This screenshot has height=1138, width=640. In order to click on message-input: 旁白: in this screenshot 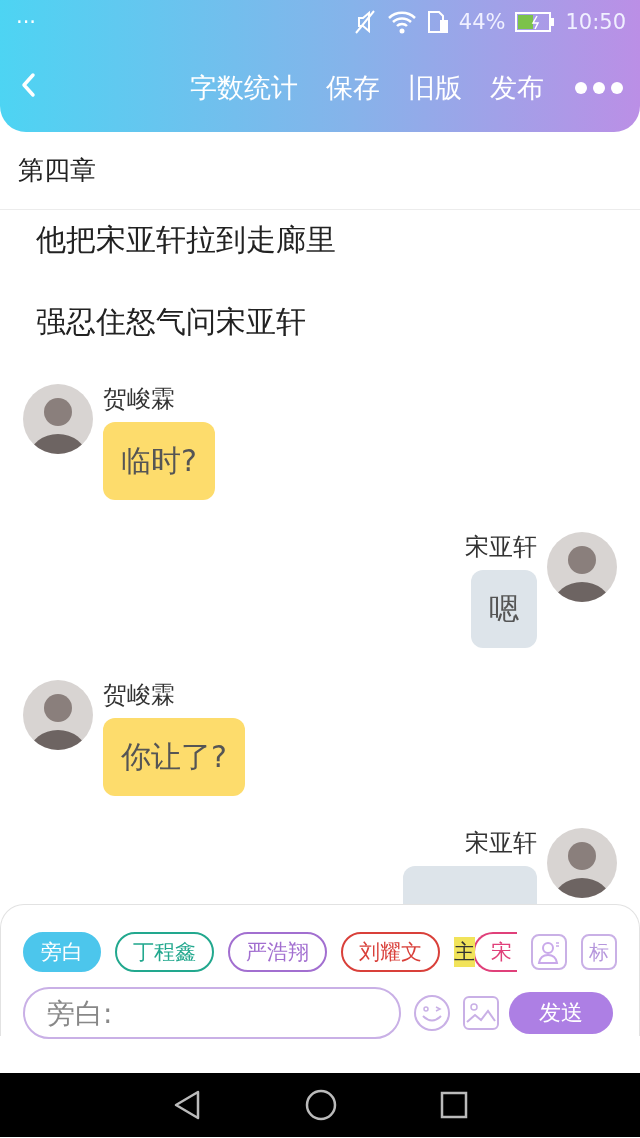, I will do `click(212, 1013)`.